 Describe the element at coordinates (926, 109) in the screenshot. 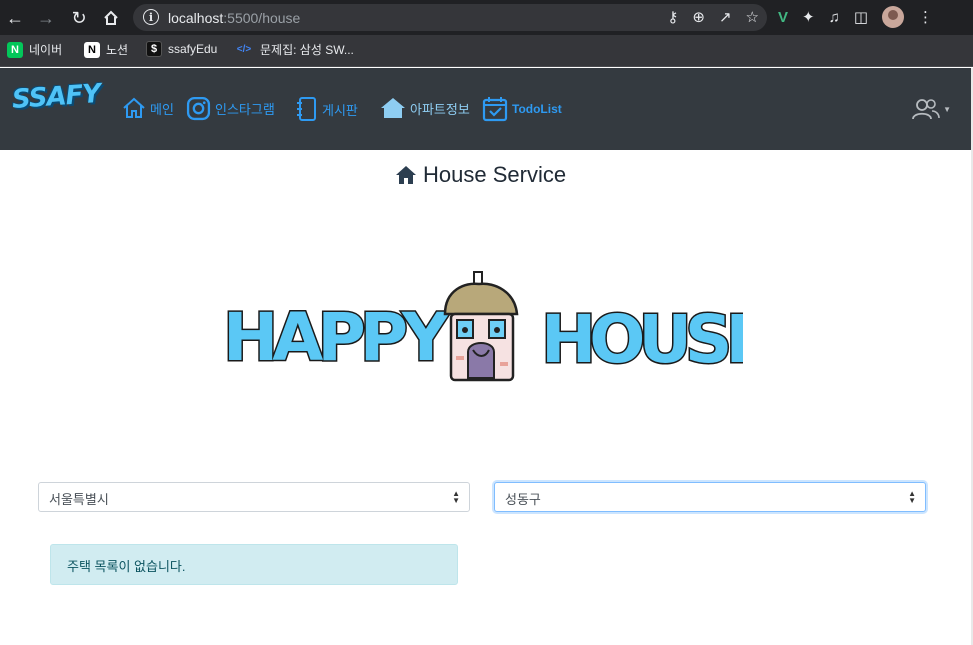

I see `people-icon` at that location.